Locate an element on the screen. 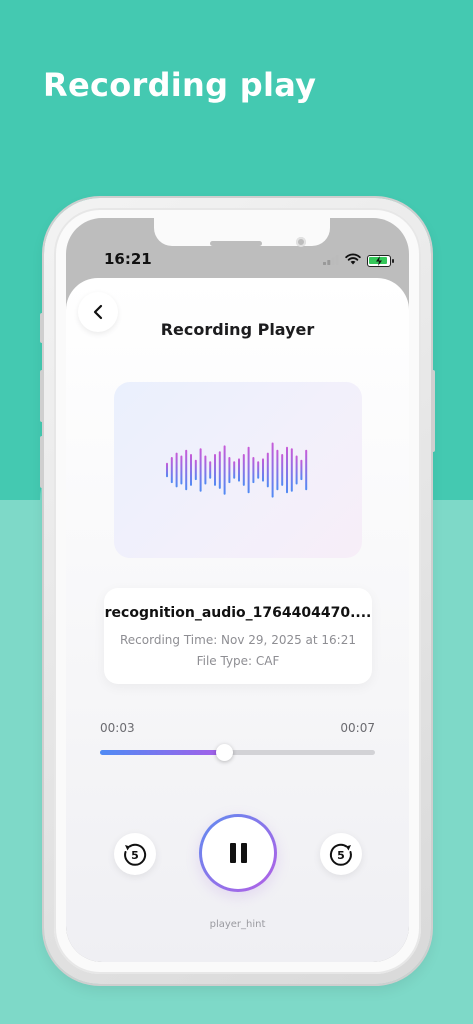 This screenshot has height=1024, width=473. forward-seconds: 5 is located at coordinates (341, 855).